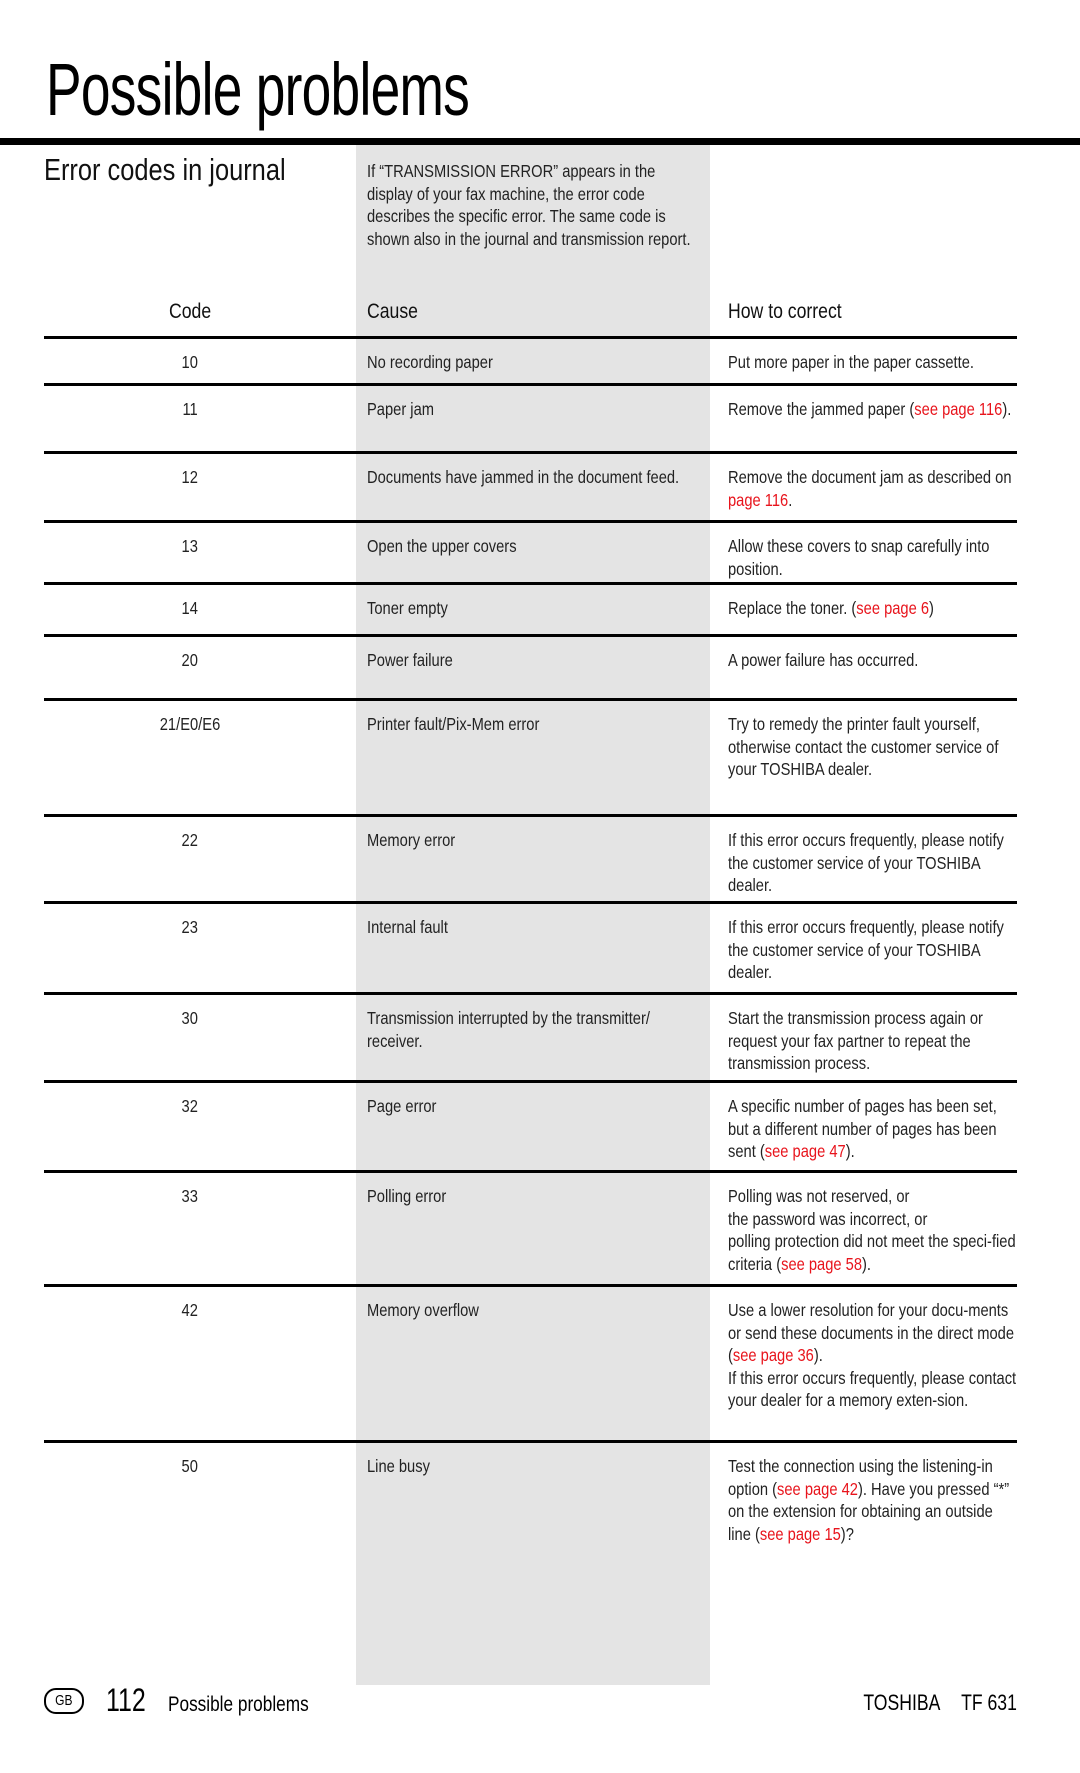 Image resolution: width=1080 pixels, height=1773 pixels. Describe the element at coordinates (892, 608) in the screenshot. I see `page-reference-link: see page 6` at that location.